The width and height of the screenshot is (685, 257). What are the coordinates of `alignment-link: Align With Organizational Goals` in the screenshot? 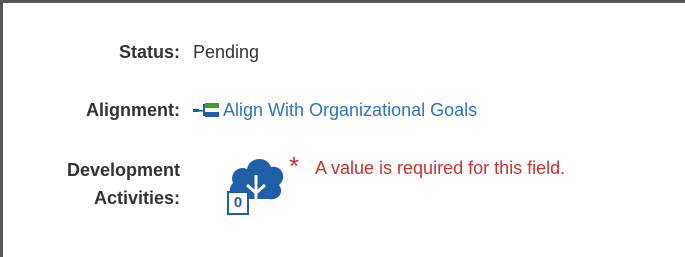 It's located at (335, 110).